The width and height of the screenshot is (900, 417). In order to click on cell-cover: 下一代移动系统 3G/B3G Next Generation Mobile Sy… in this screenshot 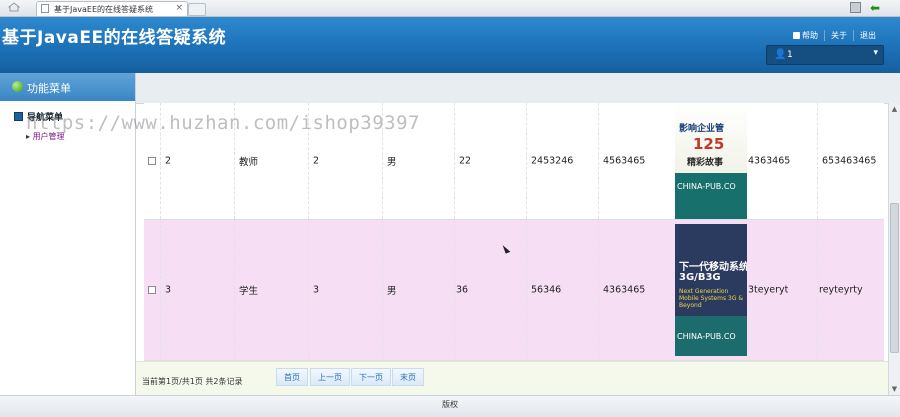, I will do `click(711, 290)`.